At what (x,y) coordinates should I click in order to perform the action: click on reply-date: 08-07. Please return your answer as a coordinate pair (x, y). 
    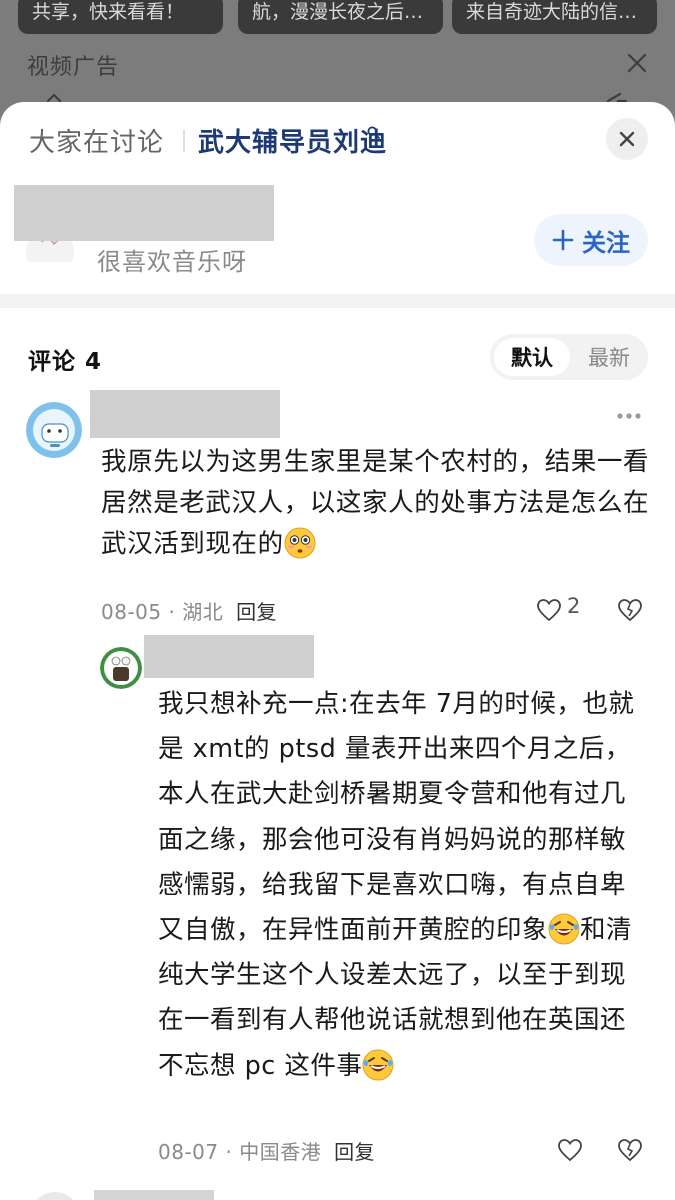
    Looking at the image, I should click on (188, 1152).